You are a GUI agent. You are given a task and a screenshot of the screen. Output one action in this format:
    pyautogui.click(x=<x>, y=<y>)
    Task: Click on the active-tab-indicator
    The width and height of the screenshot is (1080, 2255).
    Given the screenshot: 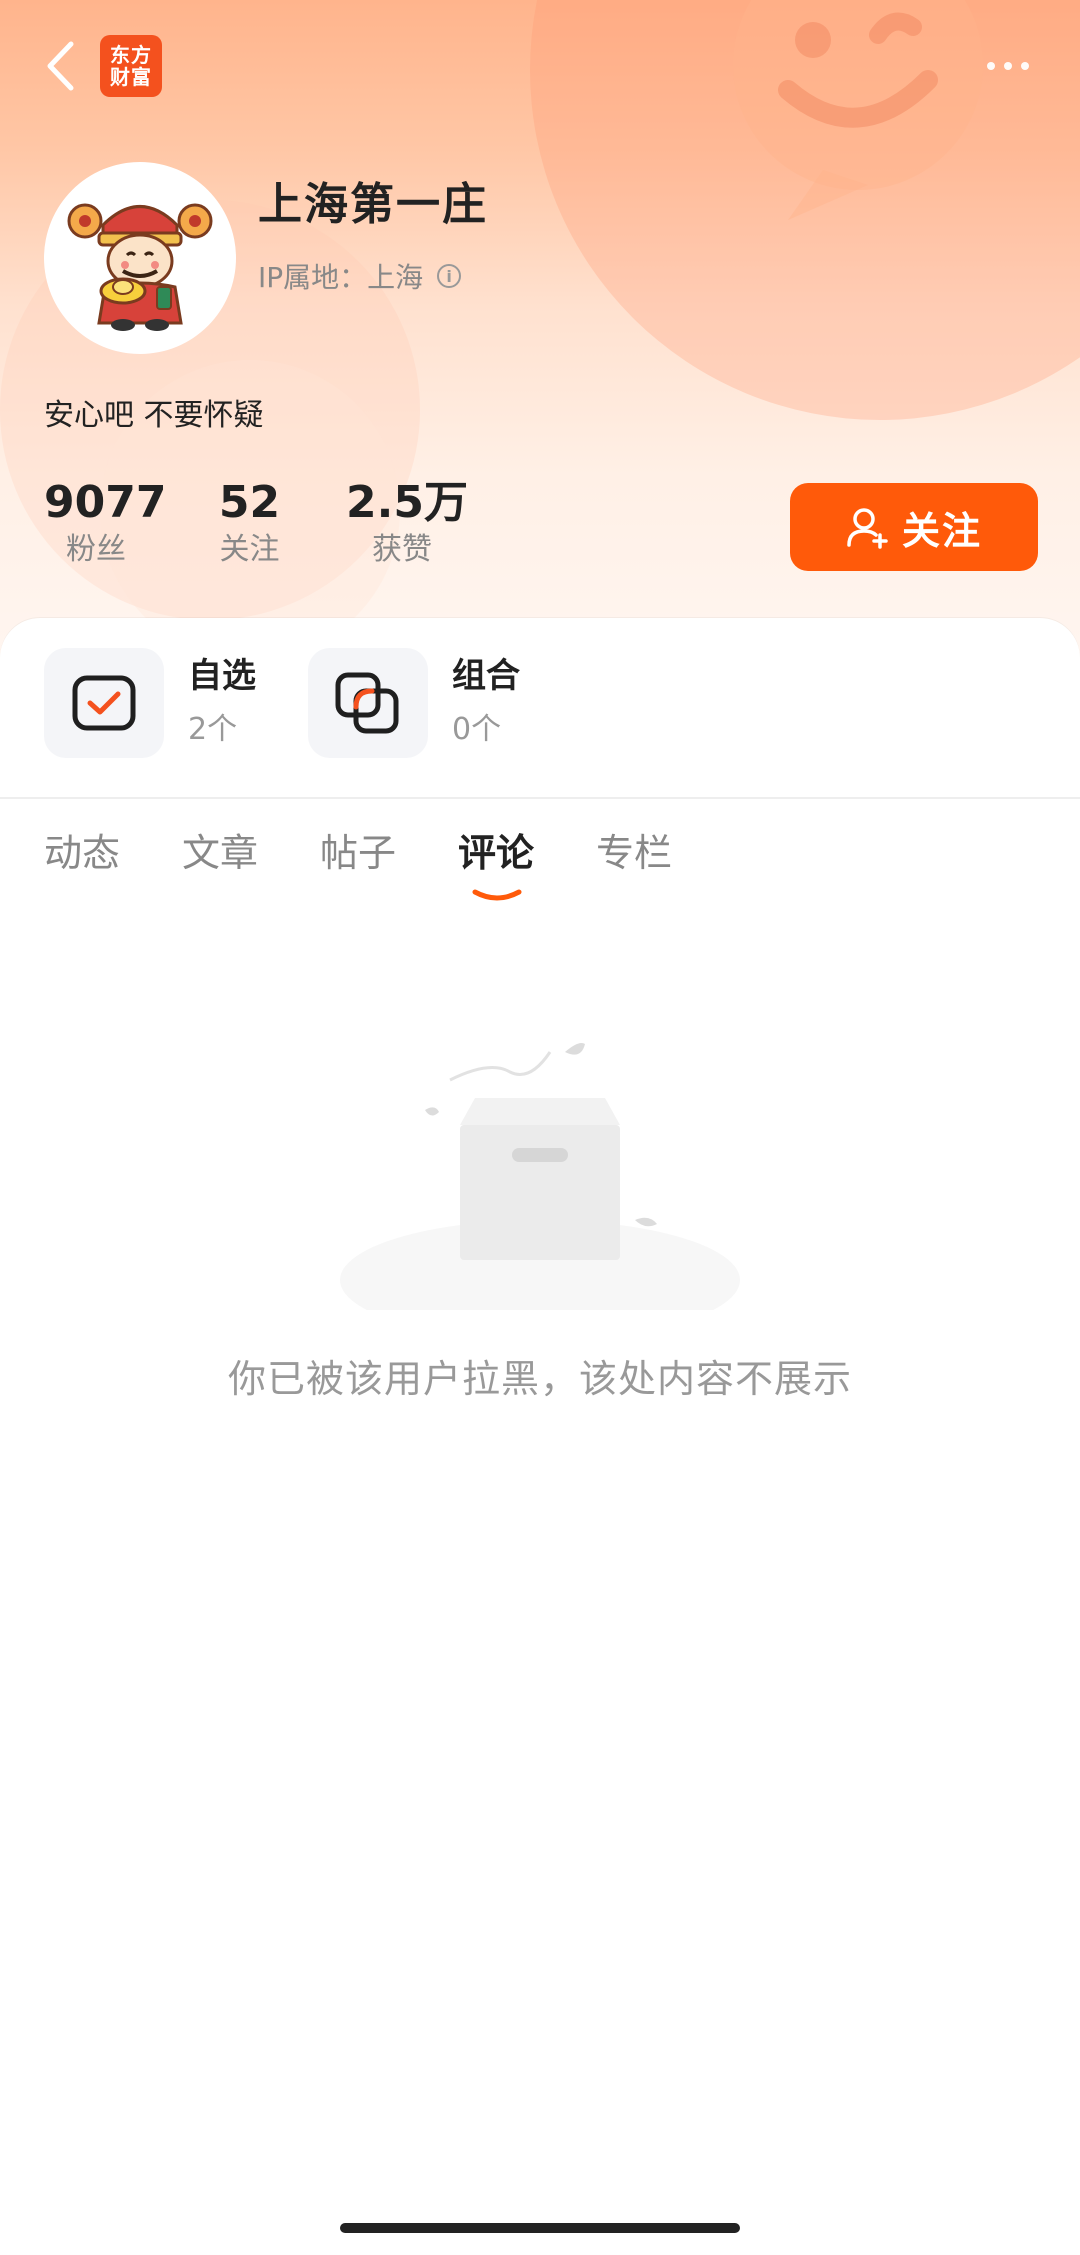 What is the action you would take?
    pyautogui.click(x=497, y=895)
    